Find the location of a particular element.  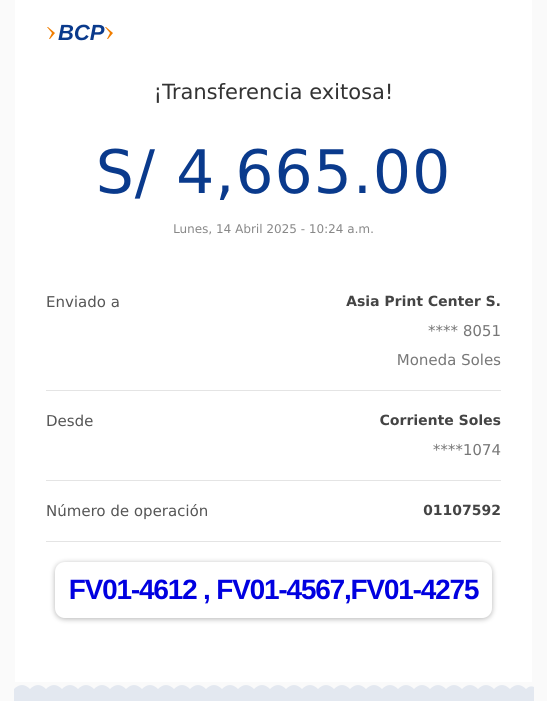

detail-value: Asia Print Center S. is located at coordinates (423, 302).